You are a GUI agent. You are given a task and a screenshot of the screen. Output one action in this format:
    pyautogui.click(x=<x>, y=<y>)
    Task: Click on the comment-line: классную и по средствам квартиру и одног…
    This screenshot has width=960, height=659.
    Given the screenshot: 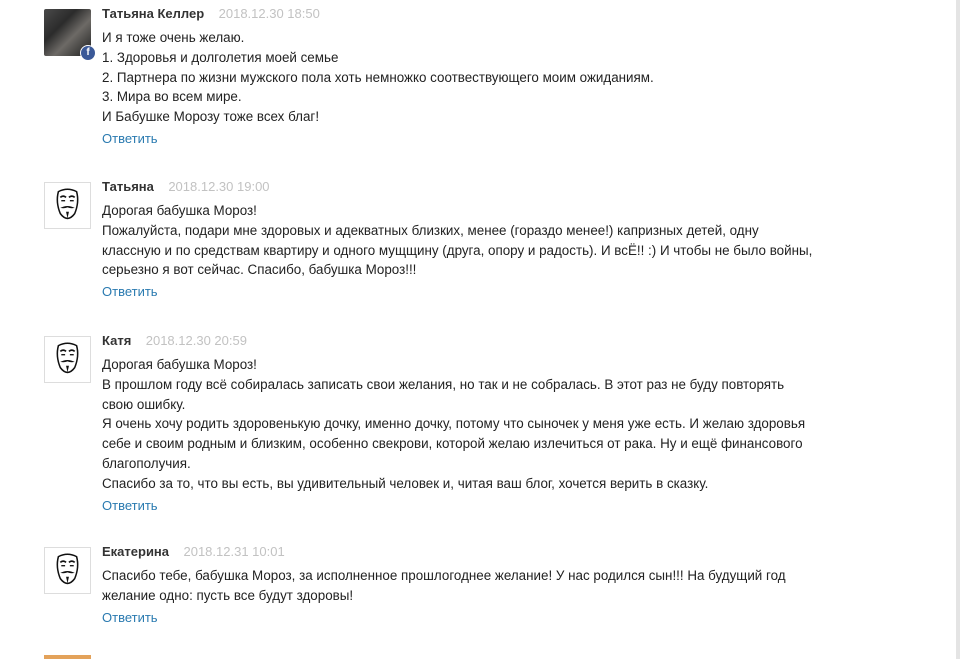 What is the action you would take?
    pyautogui.click(x=457, y=250)
    